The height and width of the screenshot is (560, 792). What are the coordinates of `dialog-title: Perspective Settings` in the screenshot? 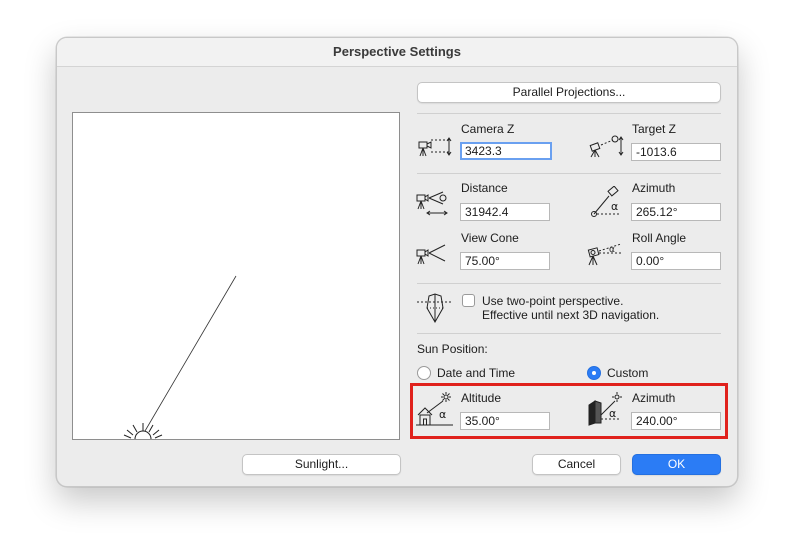 It's located at (397, 52).